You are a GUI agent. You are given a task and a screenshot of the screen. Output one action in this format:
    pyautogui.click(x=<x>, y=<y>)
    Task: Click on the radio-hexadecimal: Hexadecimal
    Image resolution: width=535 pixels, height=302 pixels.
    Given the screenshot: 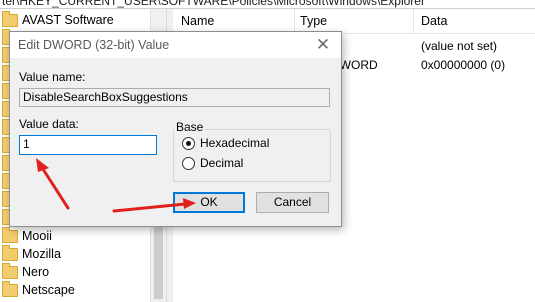 What is the action you would take?
    pyautogui.click(x=225, y=143)
    